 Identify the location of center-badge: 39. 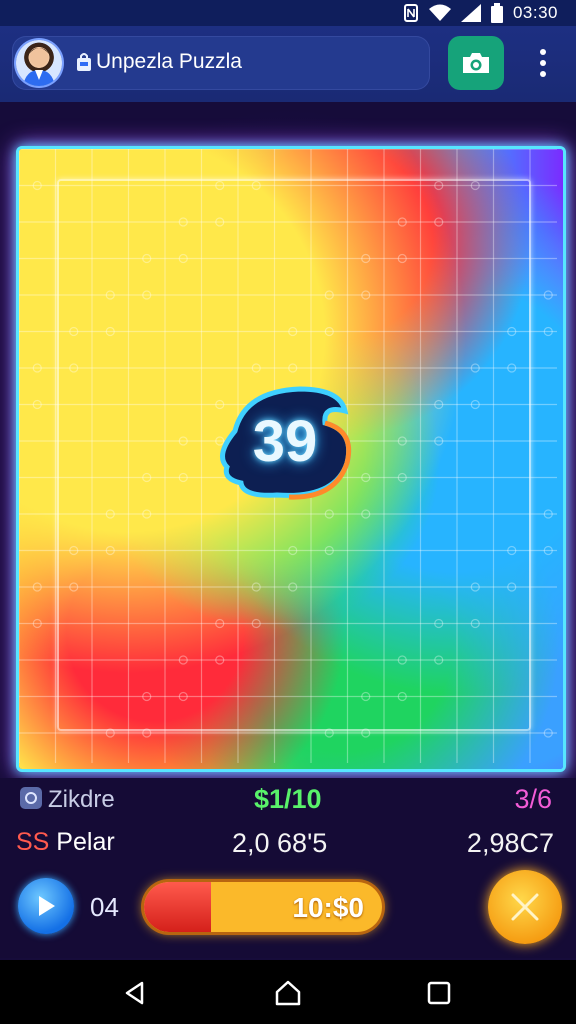
(285, 441).